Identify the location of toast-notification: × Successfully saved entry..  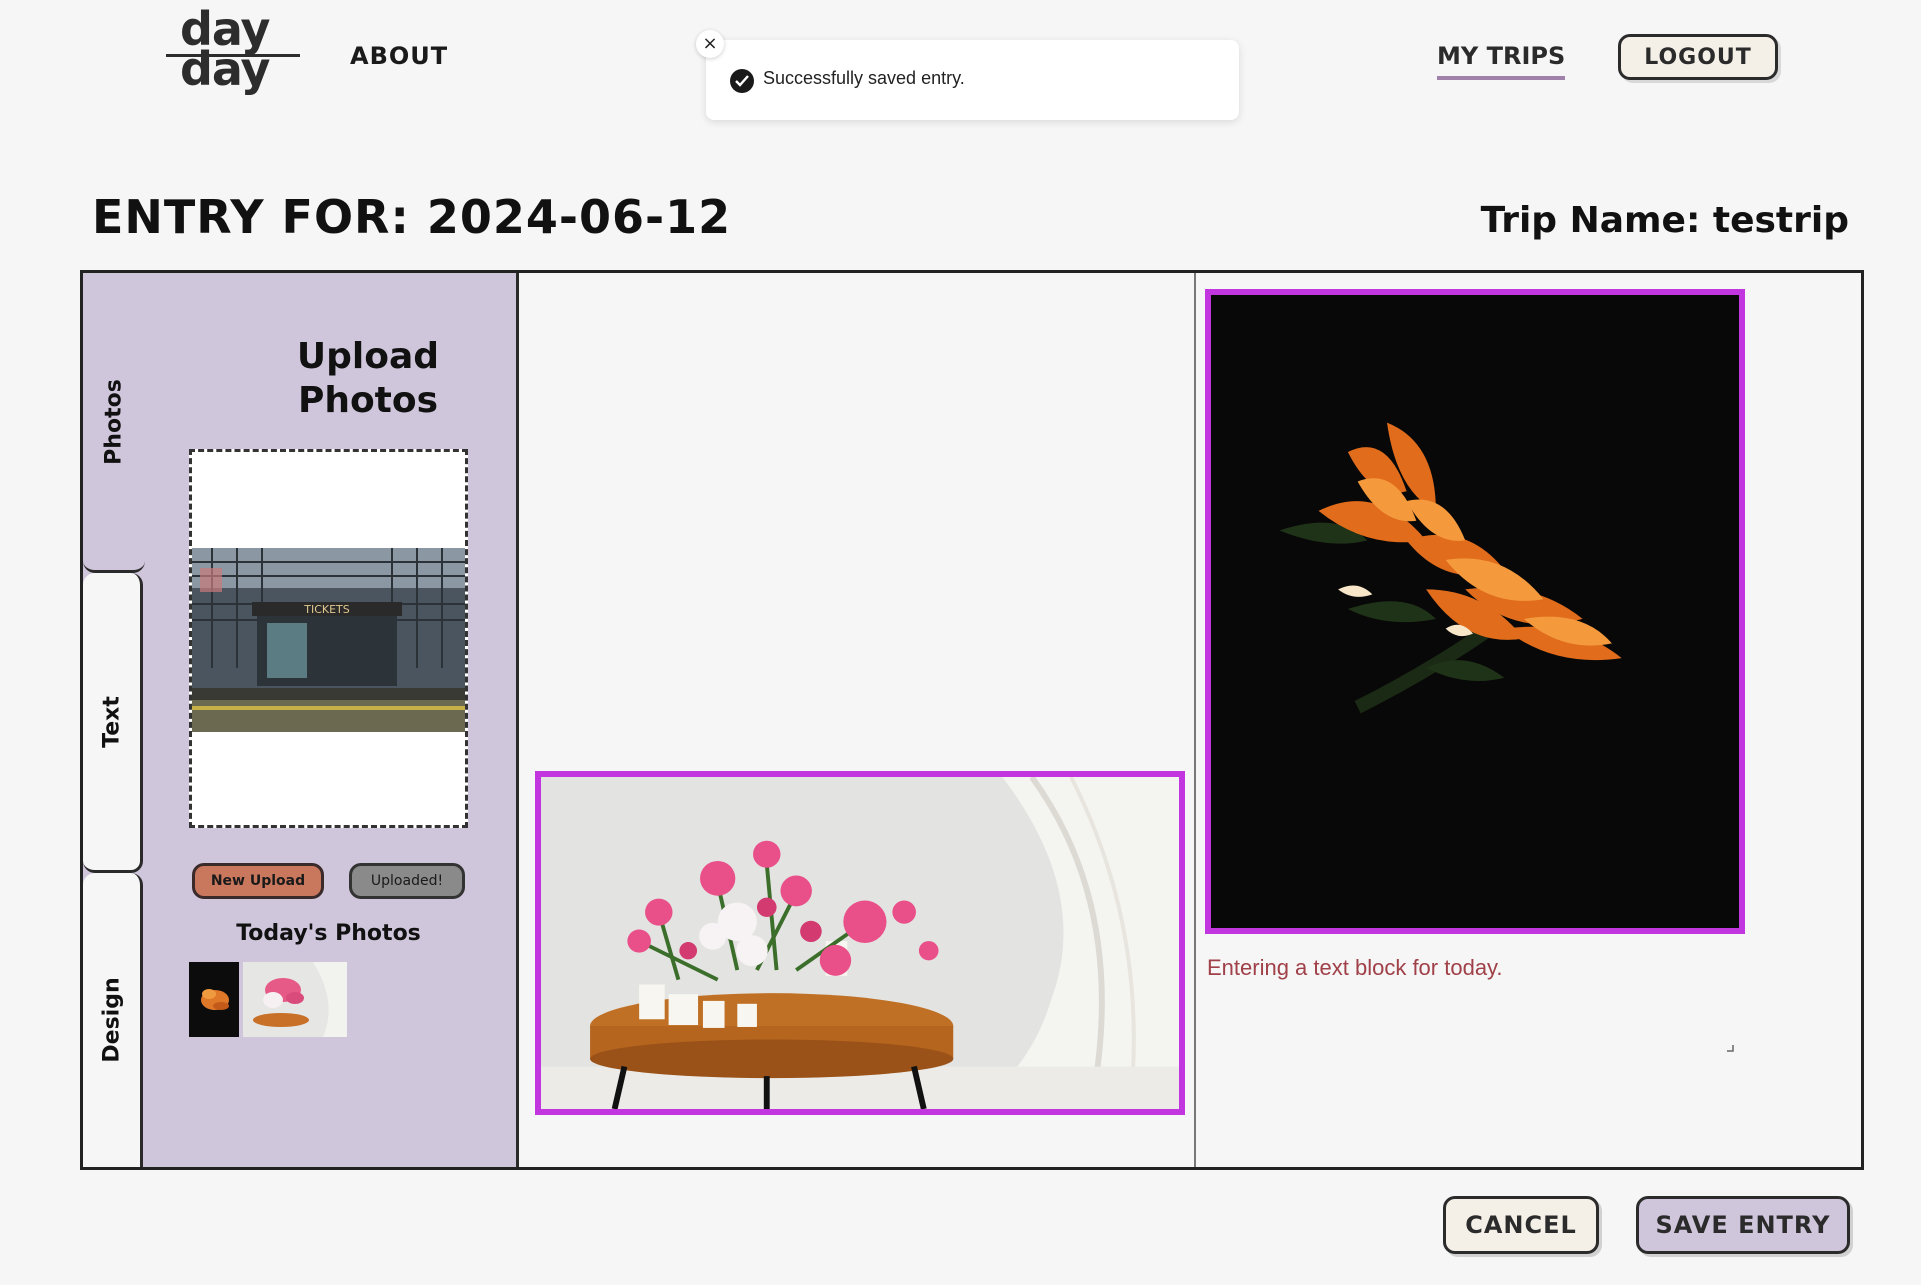
(967, 75).